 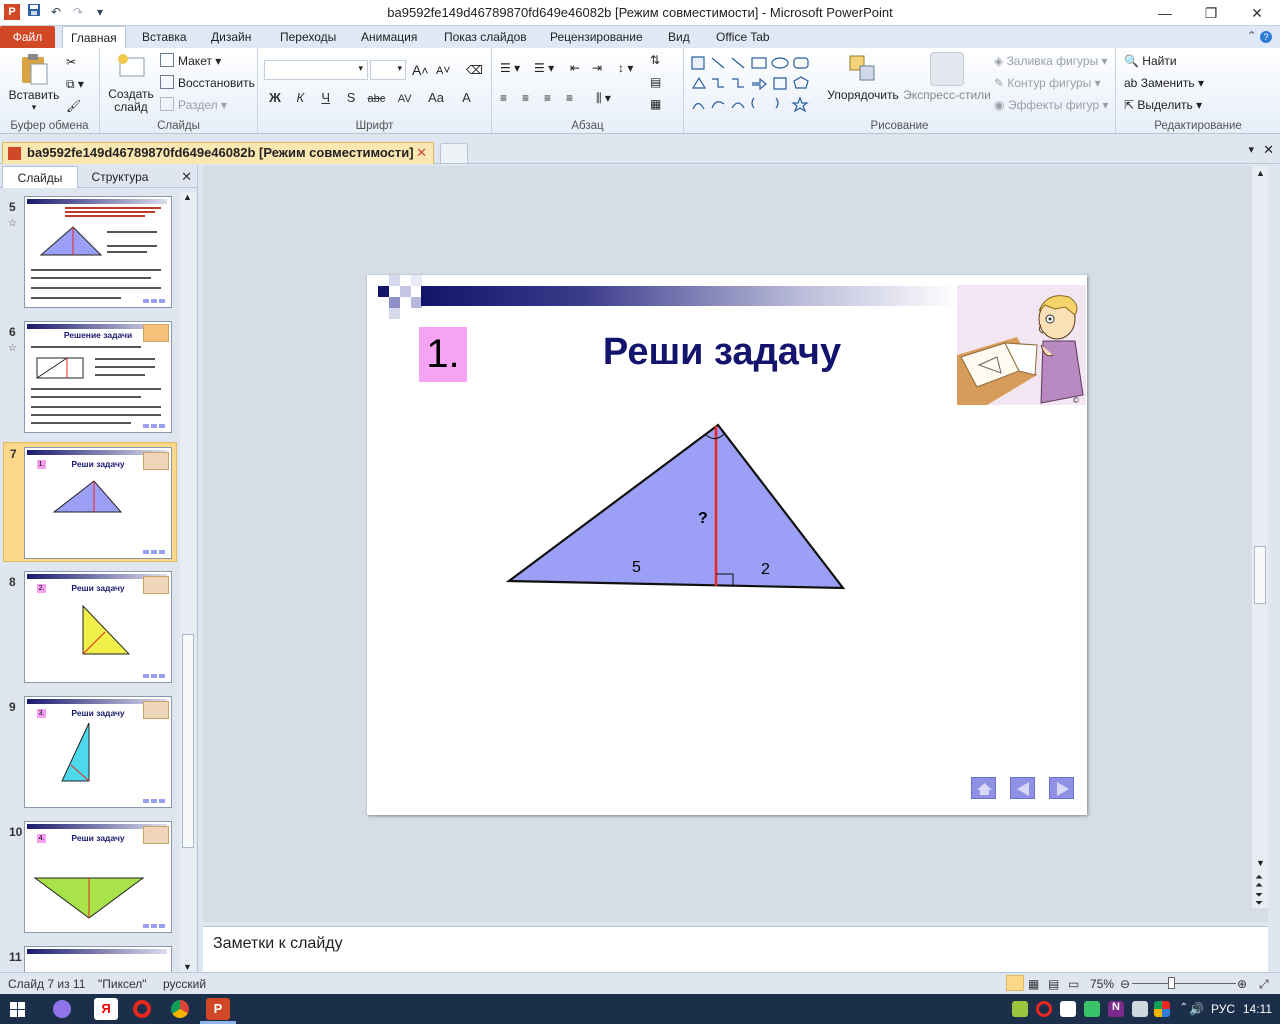 What do you see at coordinates (106, 1009) in the screenshot?
I see `yandex-browser-icon: Я` at bounding box center [106, 1009].